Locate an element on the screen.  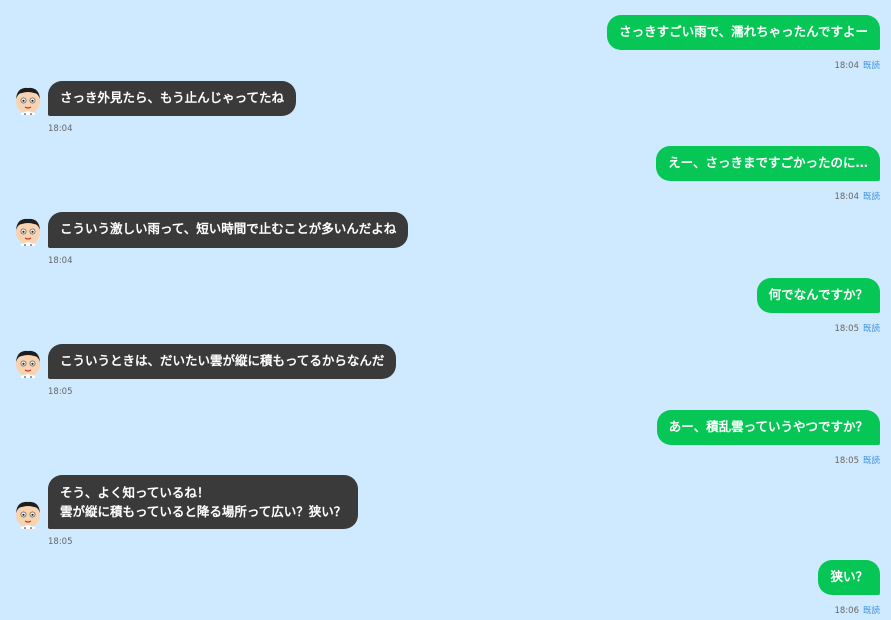
message-bubble: こういうときは、だいたい雲が縦に積もってるからなんだ is located at coordinates (222, 361).